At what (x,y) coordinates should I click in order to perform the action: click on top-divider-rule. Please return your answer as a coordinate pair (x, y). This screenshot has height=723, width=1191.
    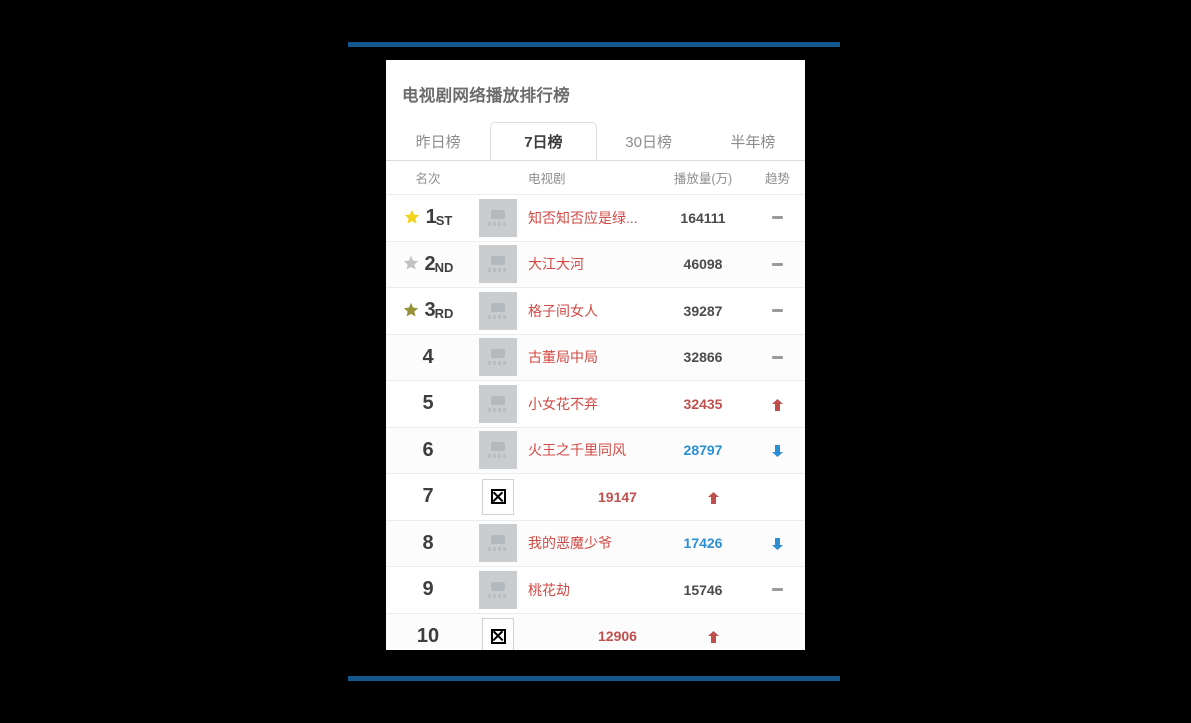
    Looking at the image, I should click on (594, 44).